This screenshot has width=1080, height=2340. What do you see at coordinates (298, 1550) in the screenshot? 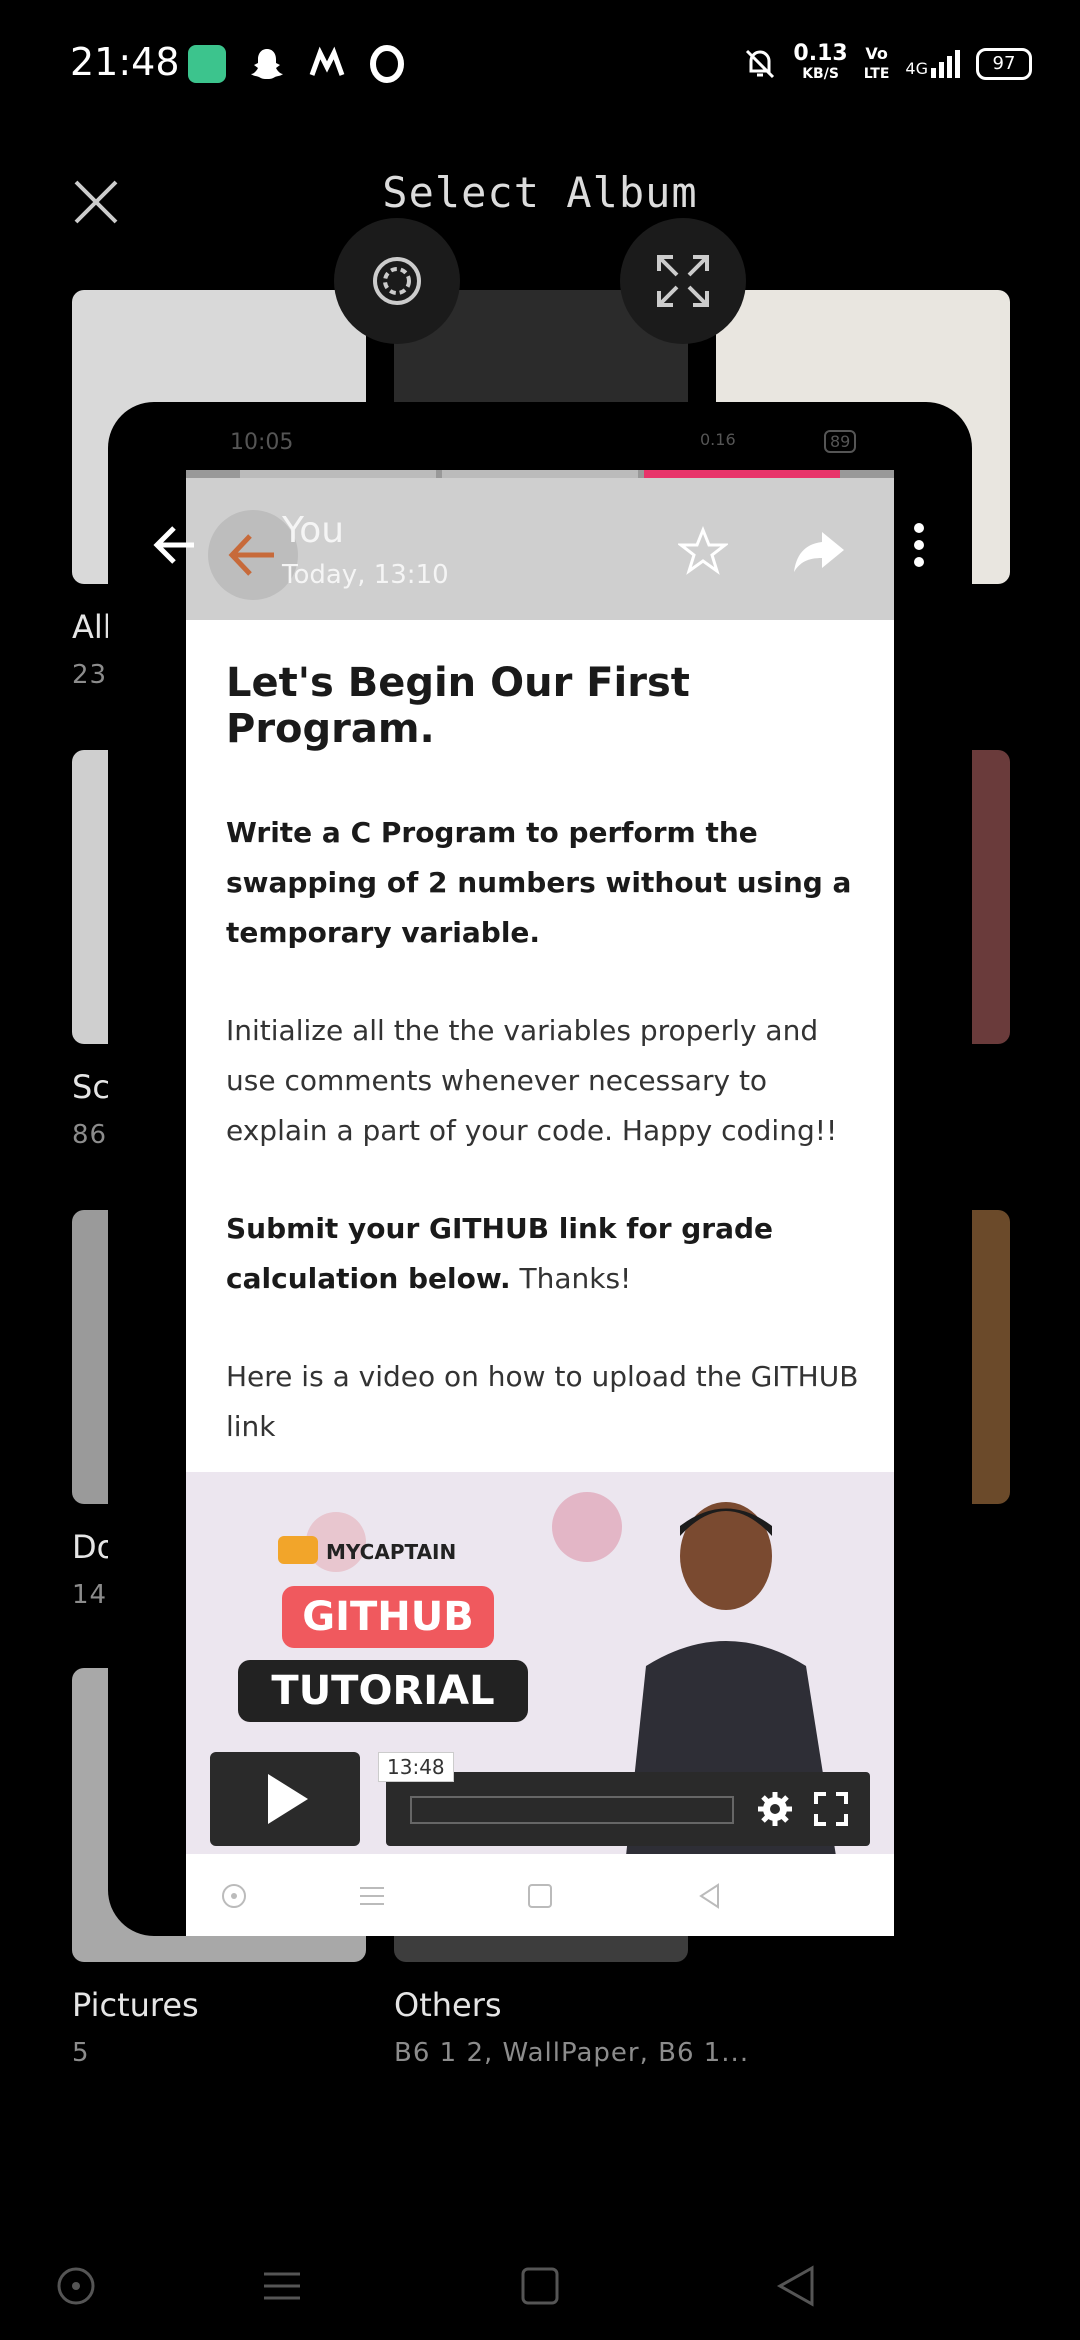
I see `hand-logo-icon` at bounding box center [298, 1550].